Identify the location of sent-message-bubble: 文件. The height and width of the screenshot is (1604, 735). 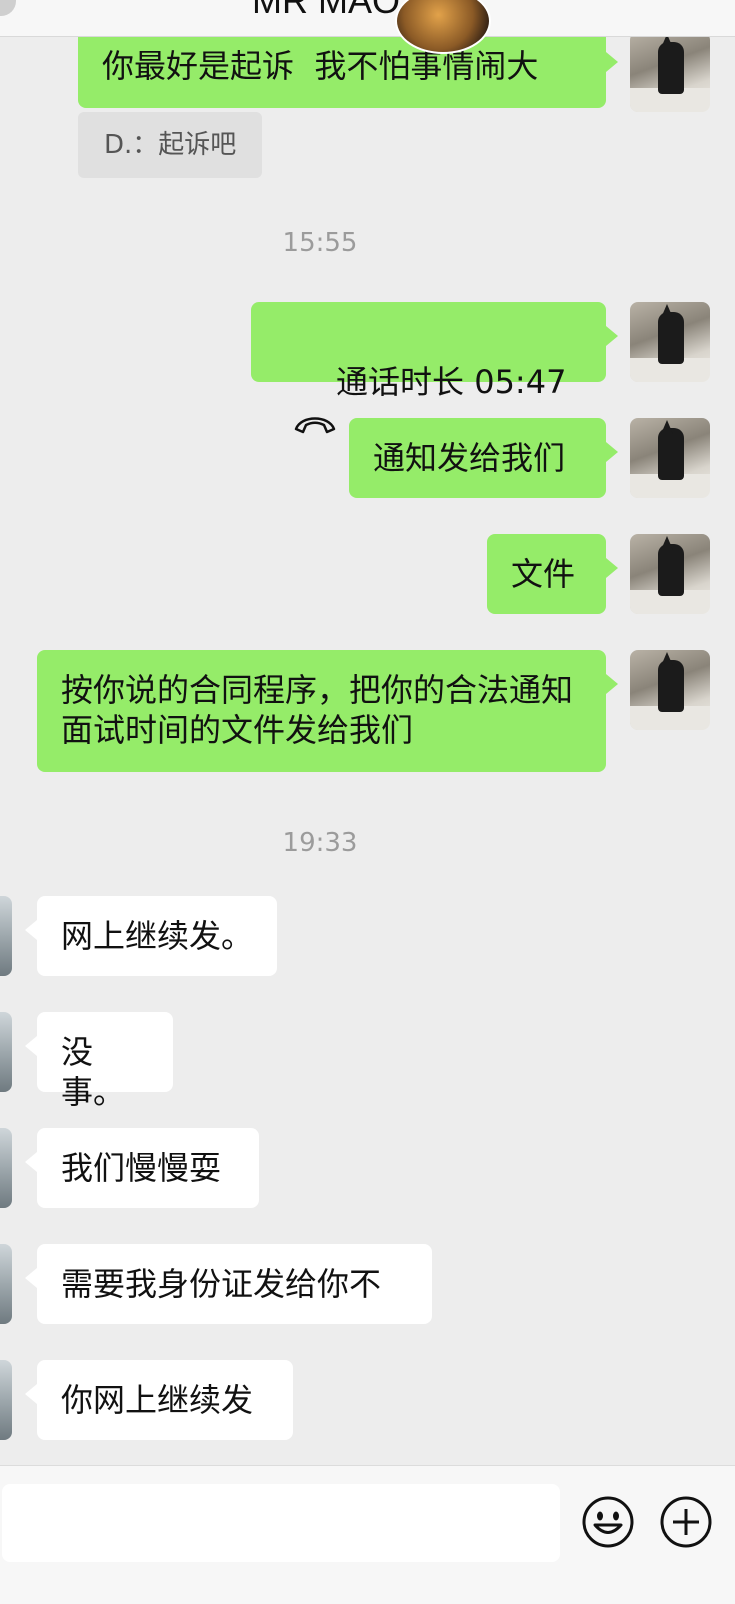
(552, 574).